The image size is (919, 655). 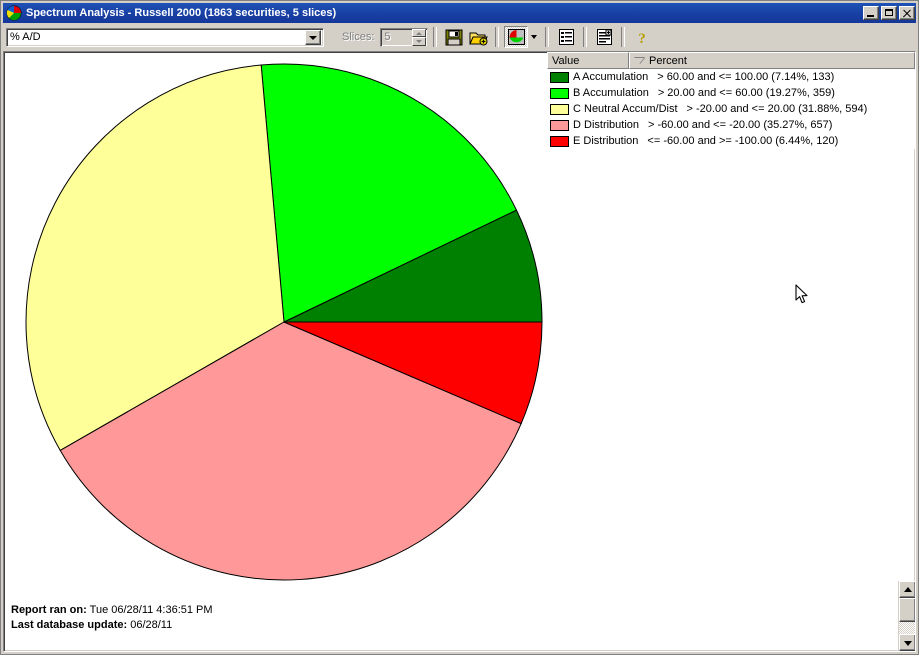 I want to click on save-button, so click(x=454, y=37).